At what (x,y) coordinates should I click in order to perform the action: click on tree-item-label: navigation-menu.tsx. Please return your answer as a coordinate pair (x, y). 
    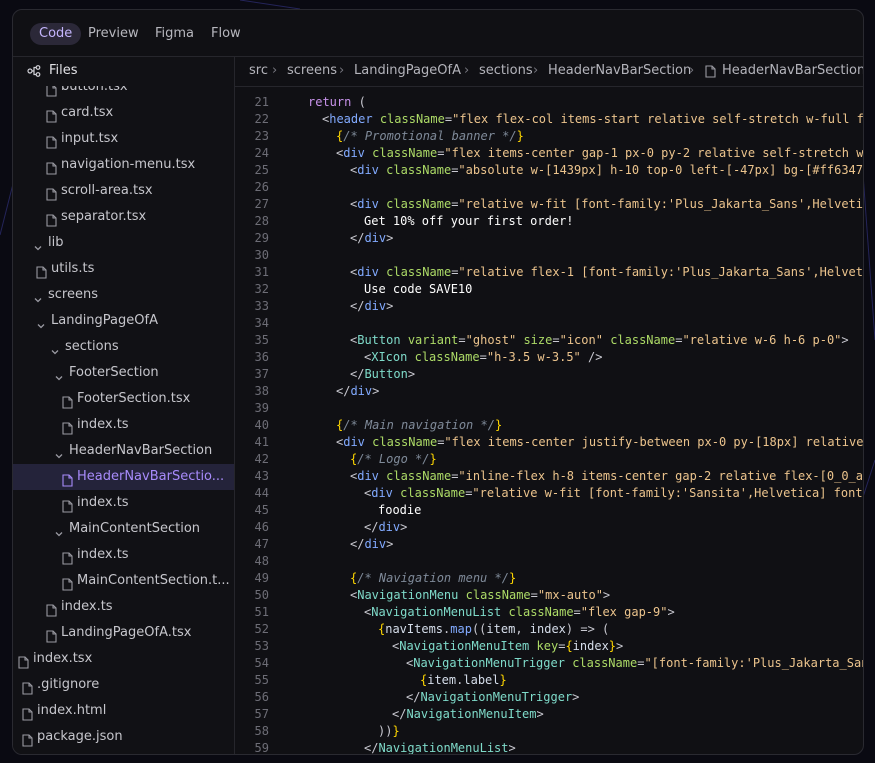
    Looking at the image, I should click on (128, 164).